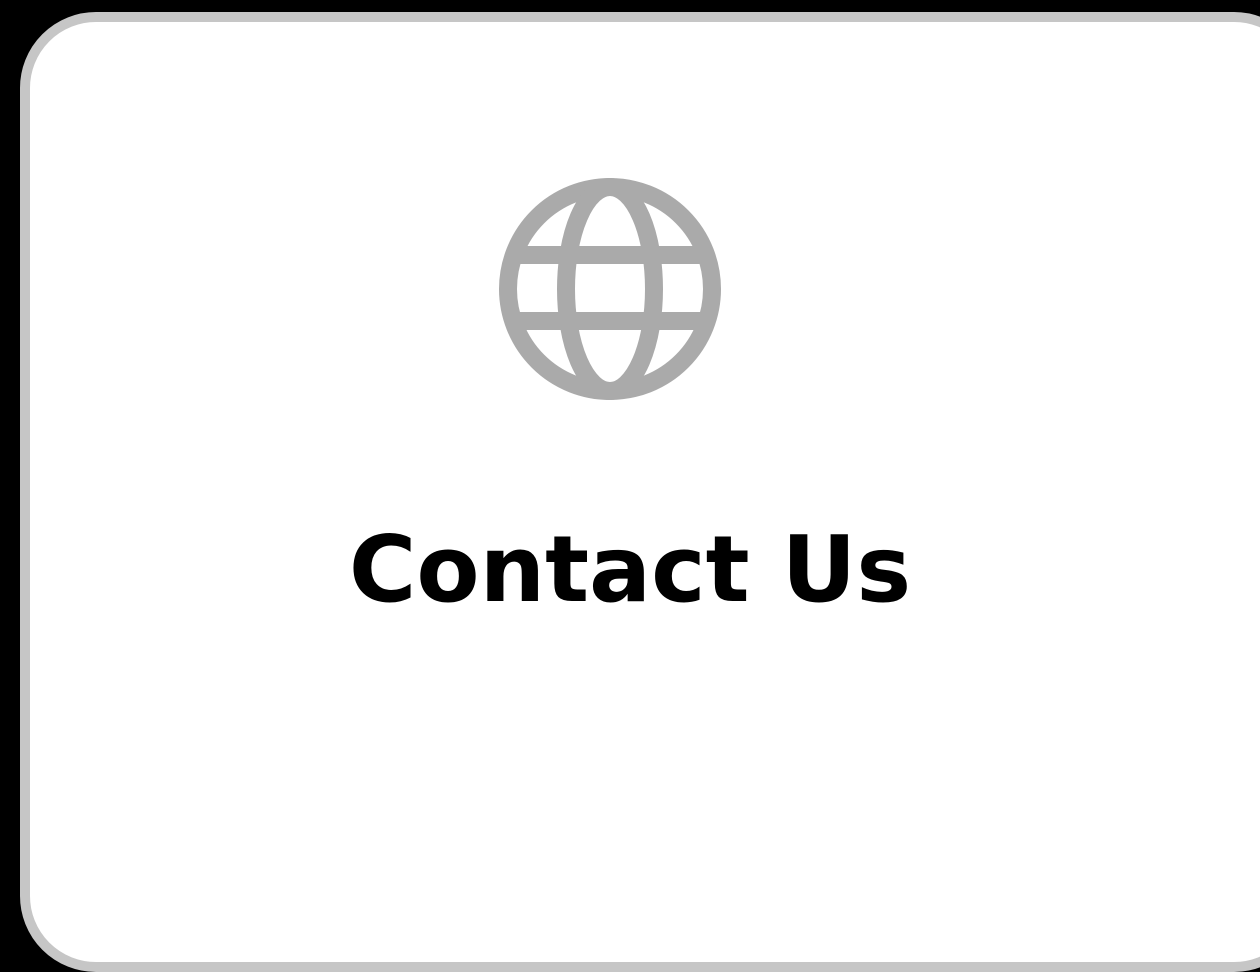 The image size is (1260, 972). Describe the element at coordinates (630, 569) in the screenshot. I see `contact-us-label: Contact Us` at that location.